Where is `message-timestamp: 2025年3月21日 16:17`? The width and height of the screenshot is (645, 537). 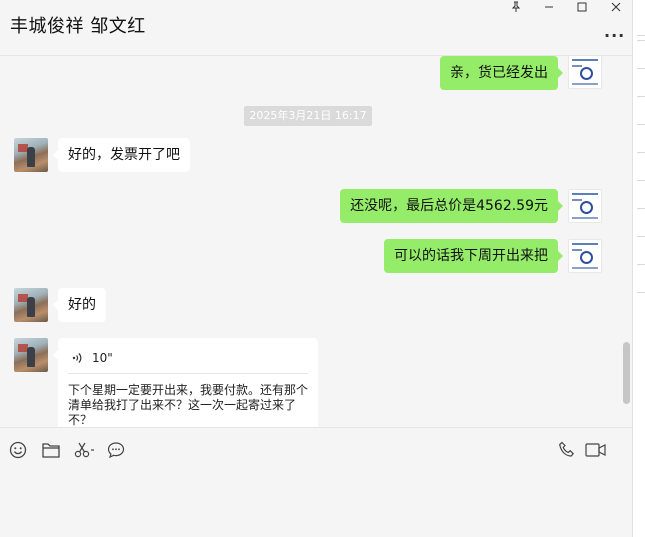
message-timestamp: 2025年3月21日 16:17 is located at coordinates (308, 116).